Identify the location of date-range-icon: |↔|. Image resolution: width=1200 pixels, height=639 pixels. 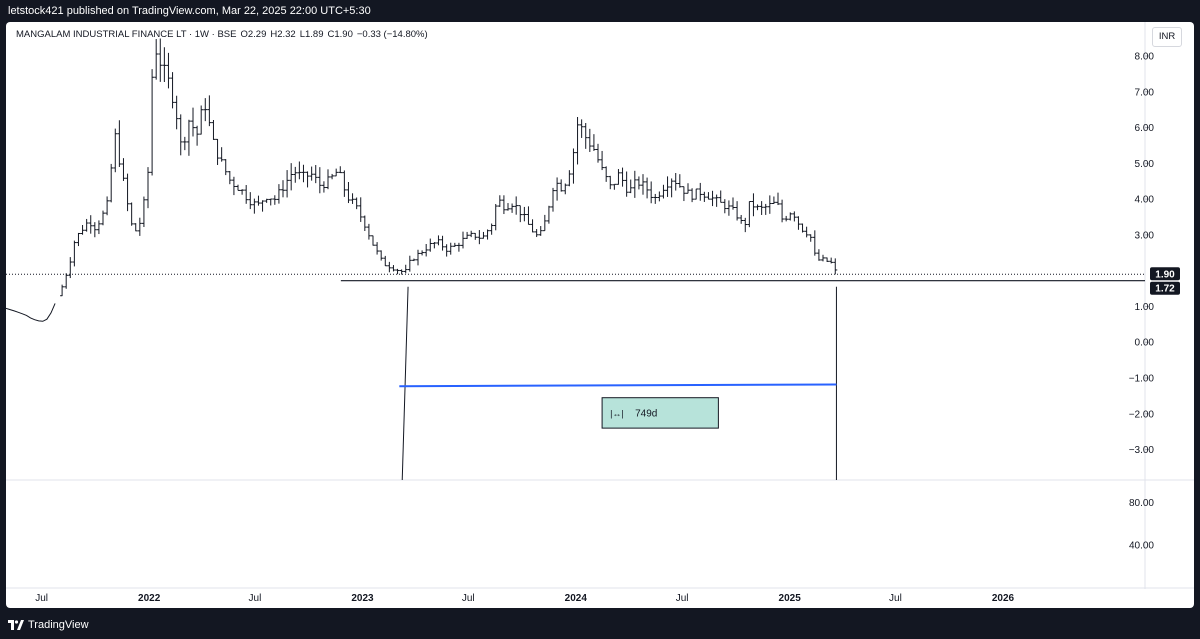
(617, 413).